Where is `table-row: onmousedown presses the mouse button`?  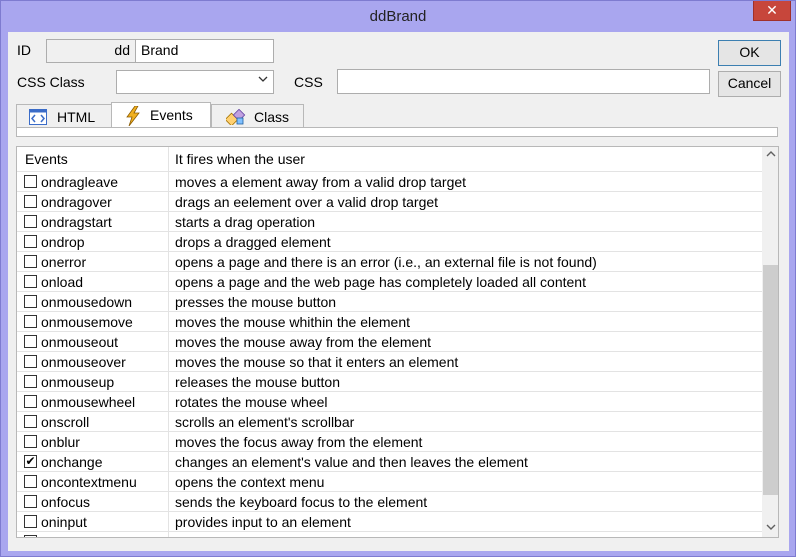 table-row: onmousedown presses the mouse button is located at coordinates (389, 302).